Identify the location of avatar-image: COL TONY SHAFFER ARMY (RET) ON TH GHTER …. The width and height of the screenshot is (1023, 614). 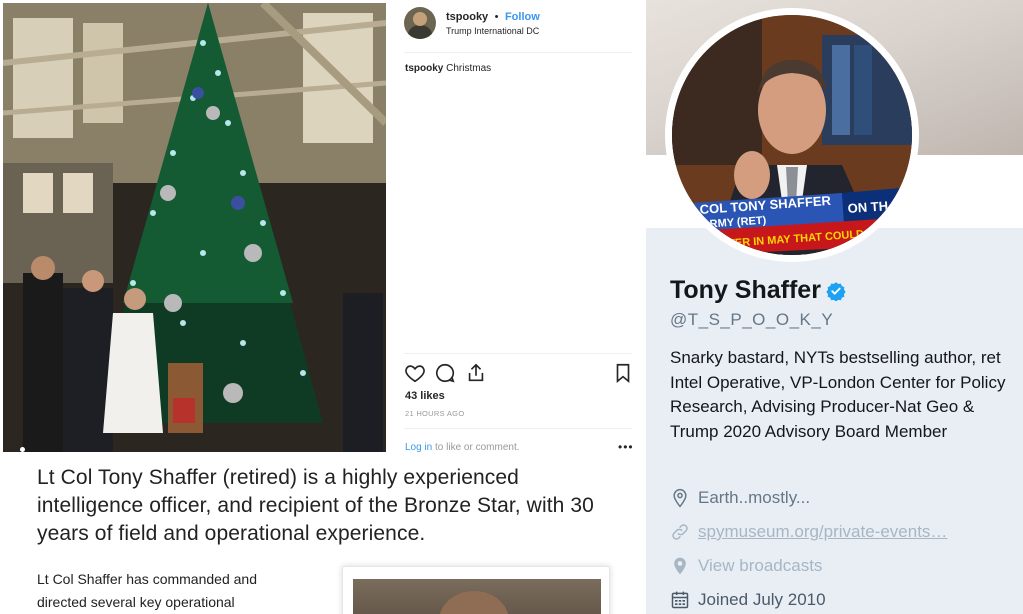
(792, 135).